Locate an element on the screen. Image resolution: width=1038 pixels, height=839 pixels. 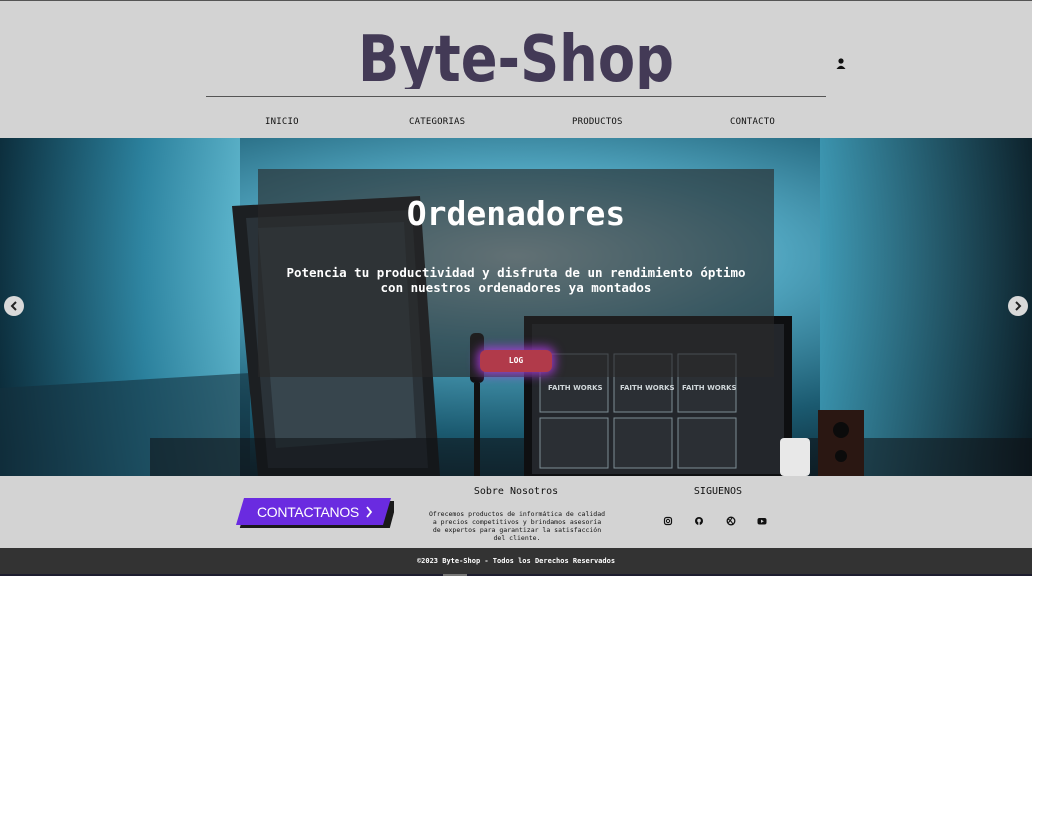
screen-text-1: FAITH WORKS is located at coordinates (575, 388).